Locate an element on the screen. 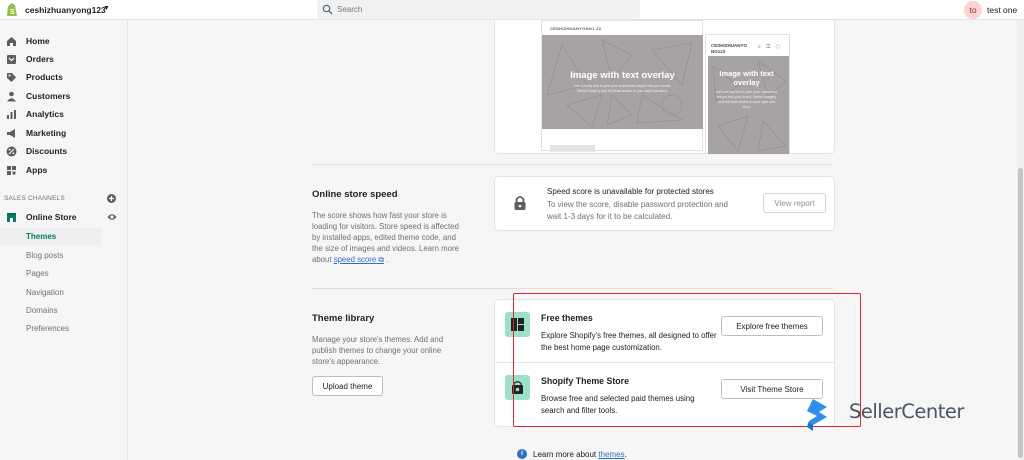 Image resolution: width=1024 pixels, height=460 pixels. store-icon is located at coordinates (11, 217).